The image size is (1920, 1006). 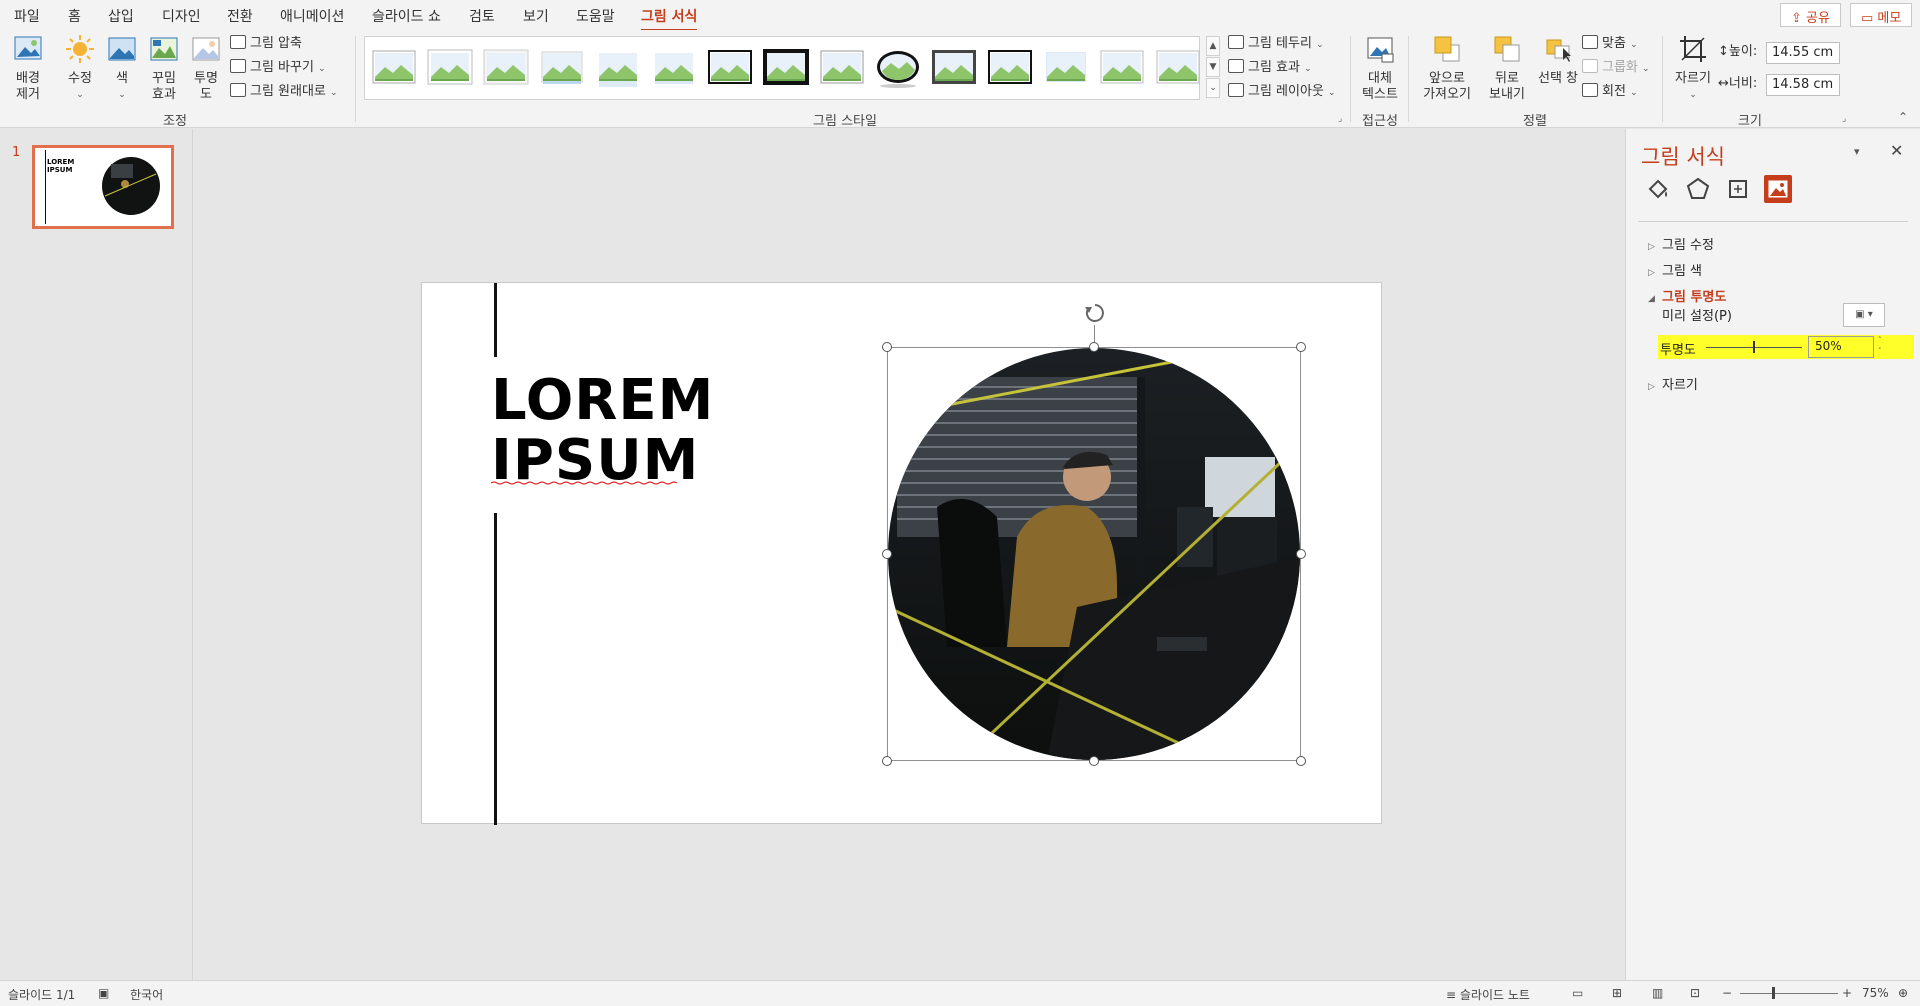 What do you see at coordinates (887, 761) in the screenshot?
I see `resize-handle-bottom-left` at bounding box center [887, 761].